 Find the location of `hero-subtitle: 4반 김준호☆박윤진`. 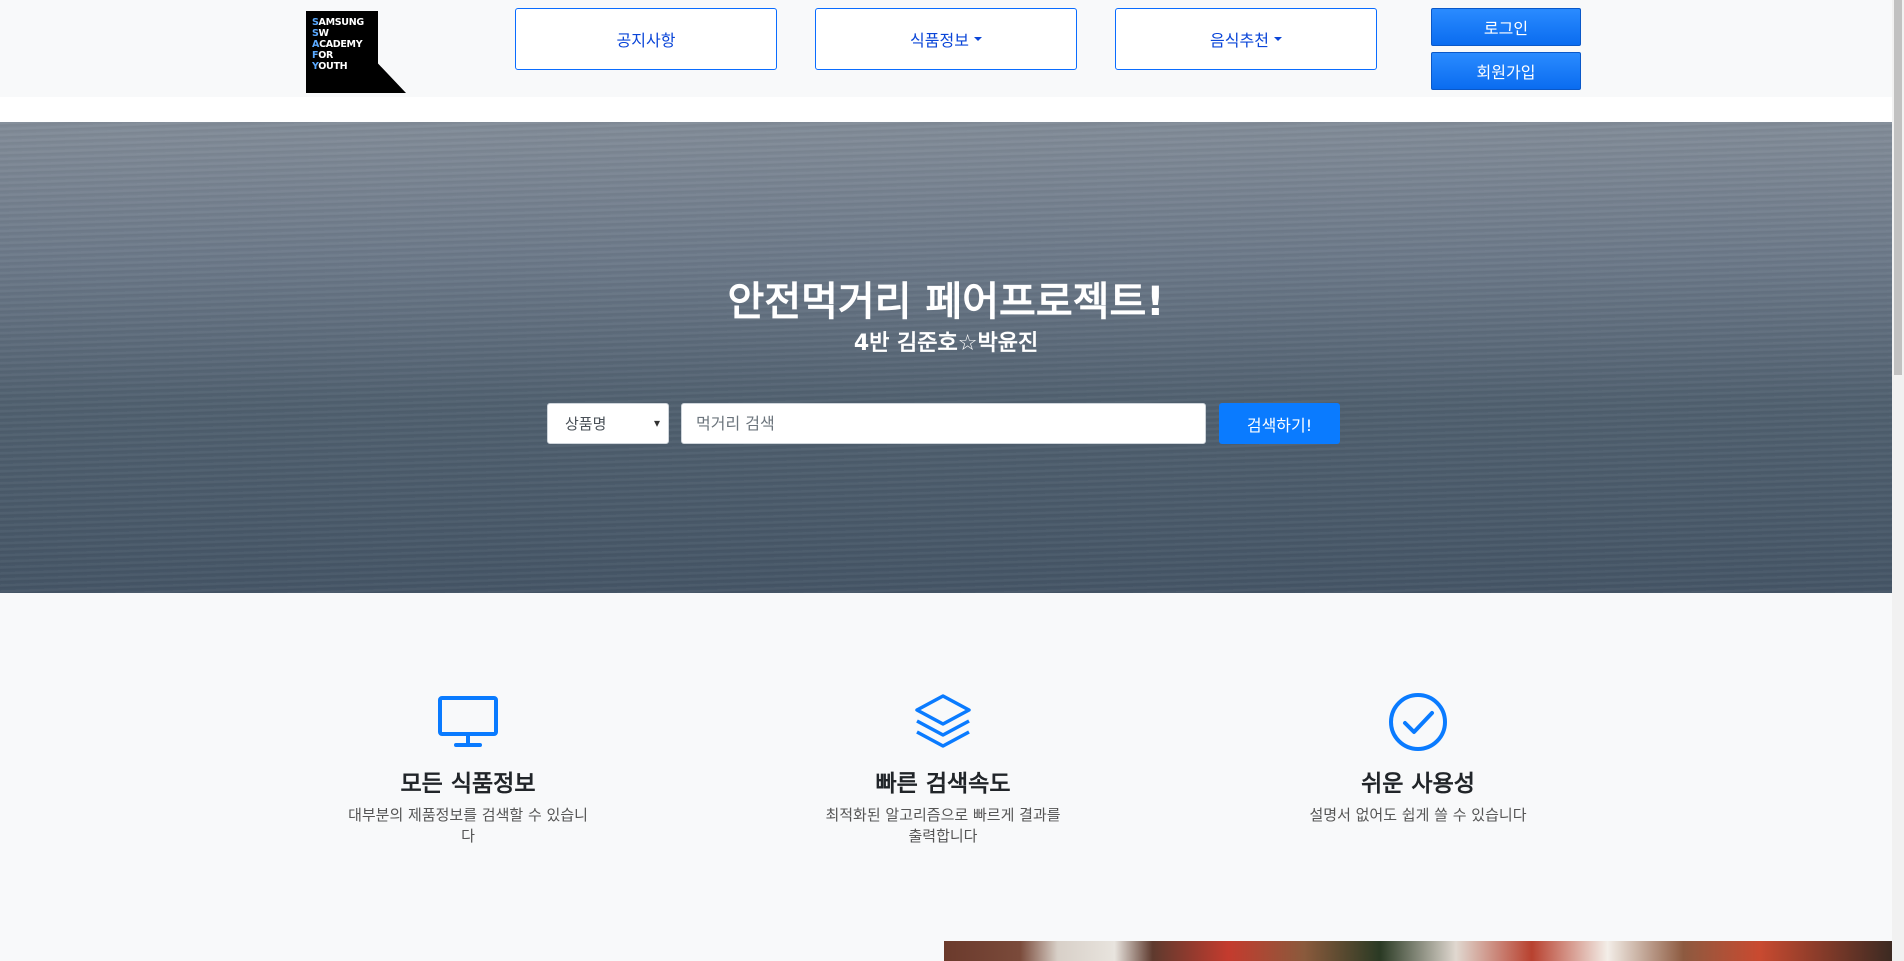

hero-subtitle: 4반 김준호☆박윤진 is located at coordinates (946, 343).